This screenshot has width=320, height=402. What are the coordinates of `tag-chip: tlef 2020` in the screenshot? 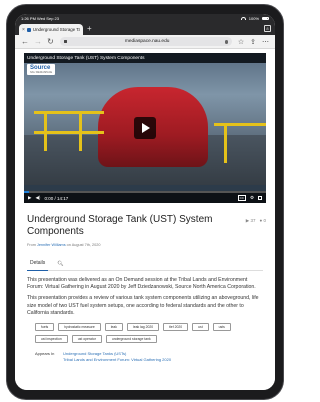 It's located at (176, 327).